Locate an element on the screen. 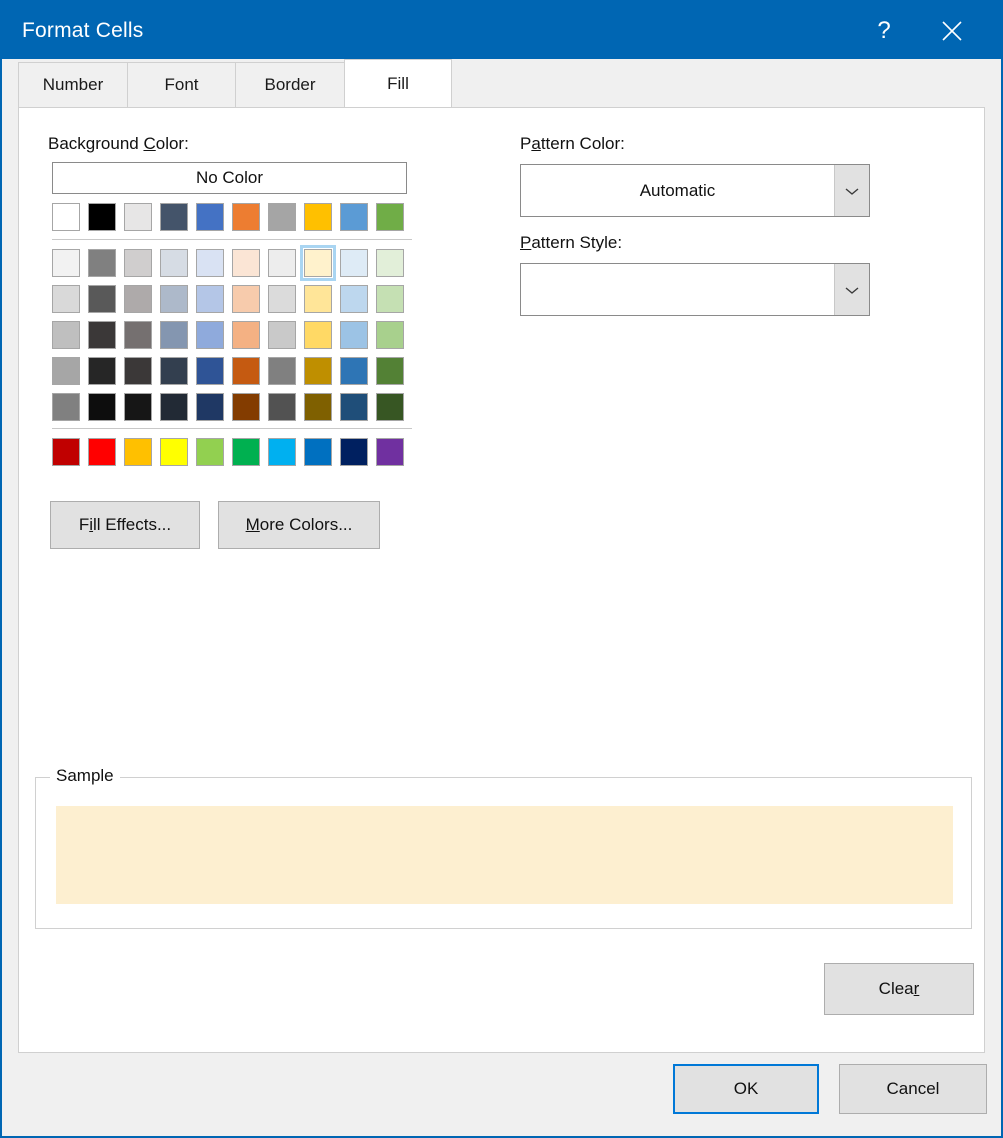 The height and width of the screenshot is (1138, 1003). ok-button: OK is located at coordinates (746, 1089).